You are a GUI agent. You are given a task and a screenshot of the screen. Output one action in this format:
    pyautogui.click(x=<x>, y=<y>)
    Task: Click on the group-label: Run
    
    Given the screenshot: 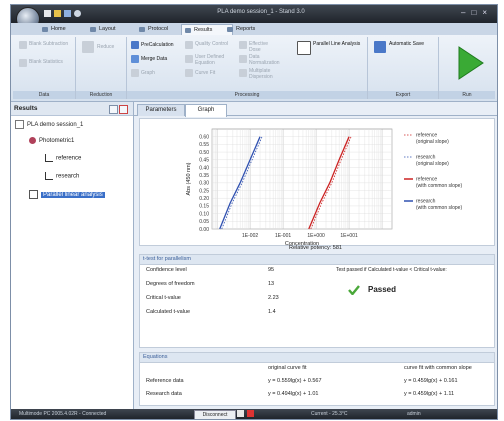 What is the action you would take?
    pyautogui.click(x=467, y=95)
    